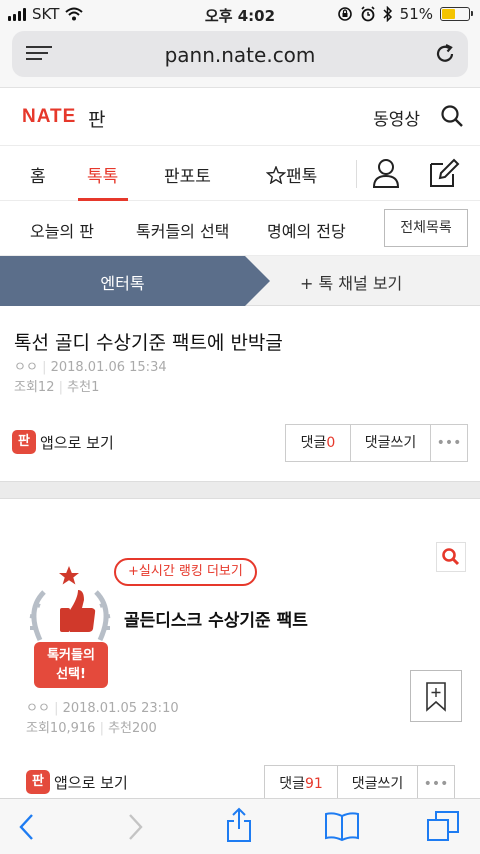 This screenshot has height=854, width=480. Describe the element at coordinates (71, 674) in the screenshot. I see `badge-line-2: 선택!` at that location.